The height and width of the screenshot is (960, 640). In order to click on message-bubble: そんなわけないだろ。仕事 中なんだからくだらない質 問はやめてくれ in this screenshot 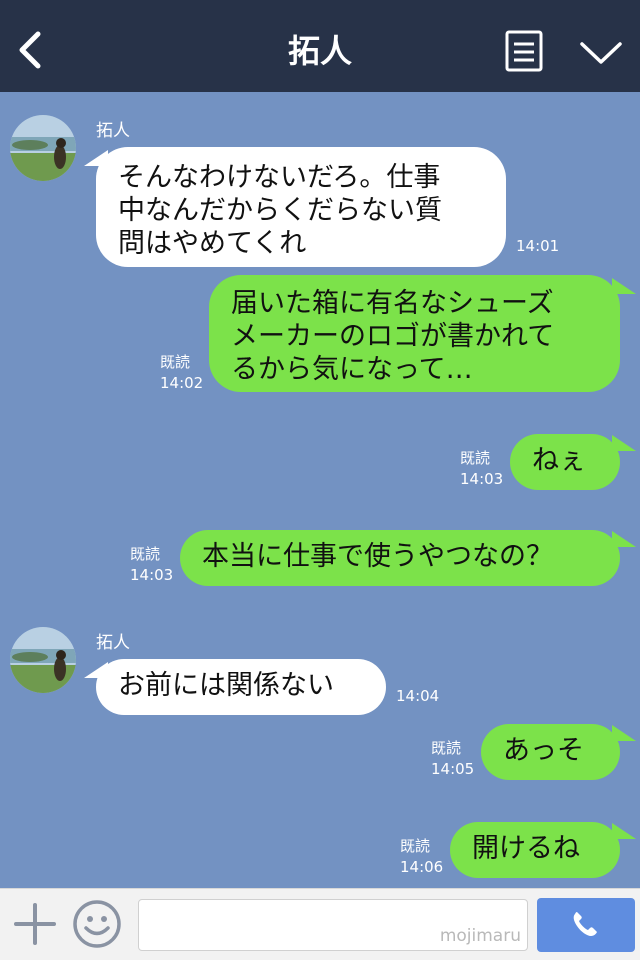, I will do `click(301, 207)`.